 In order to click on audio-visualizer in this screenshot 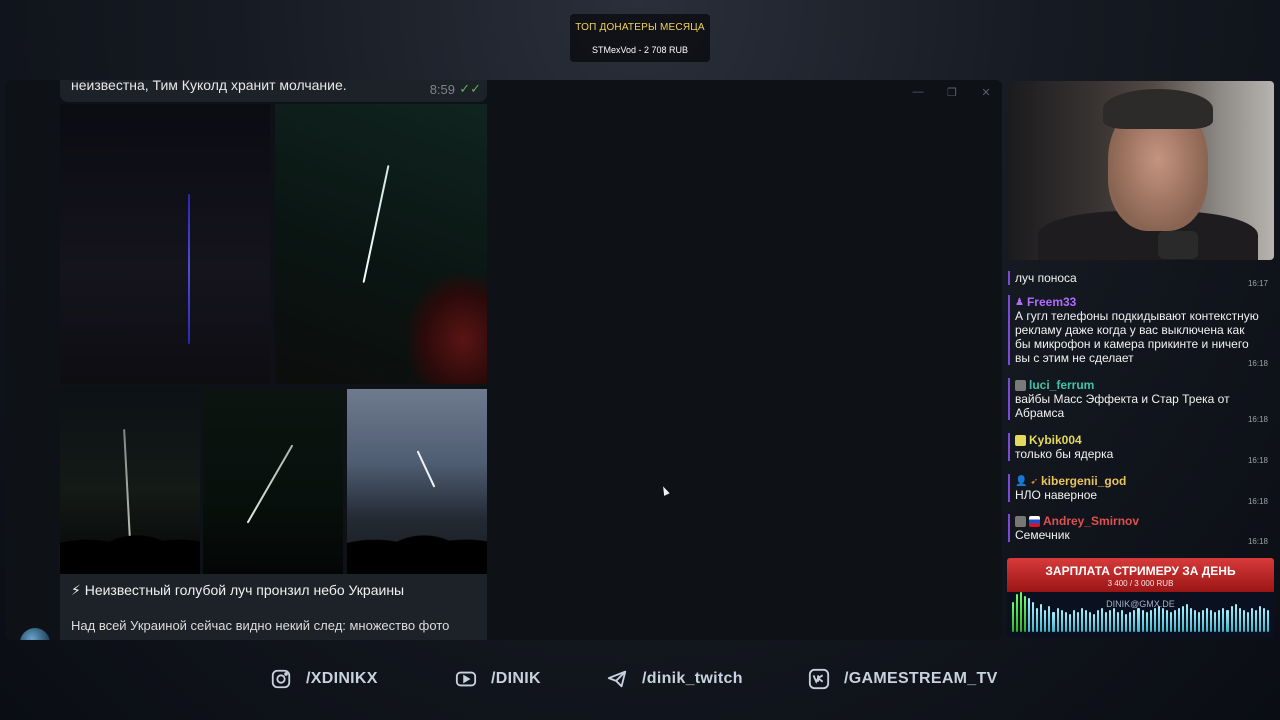, I will do `click(1140, 611)`.